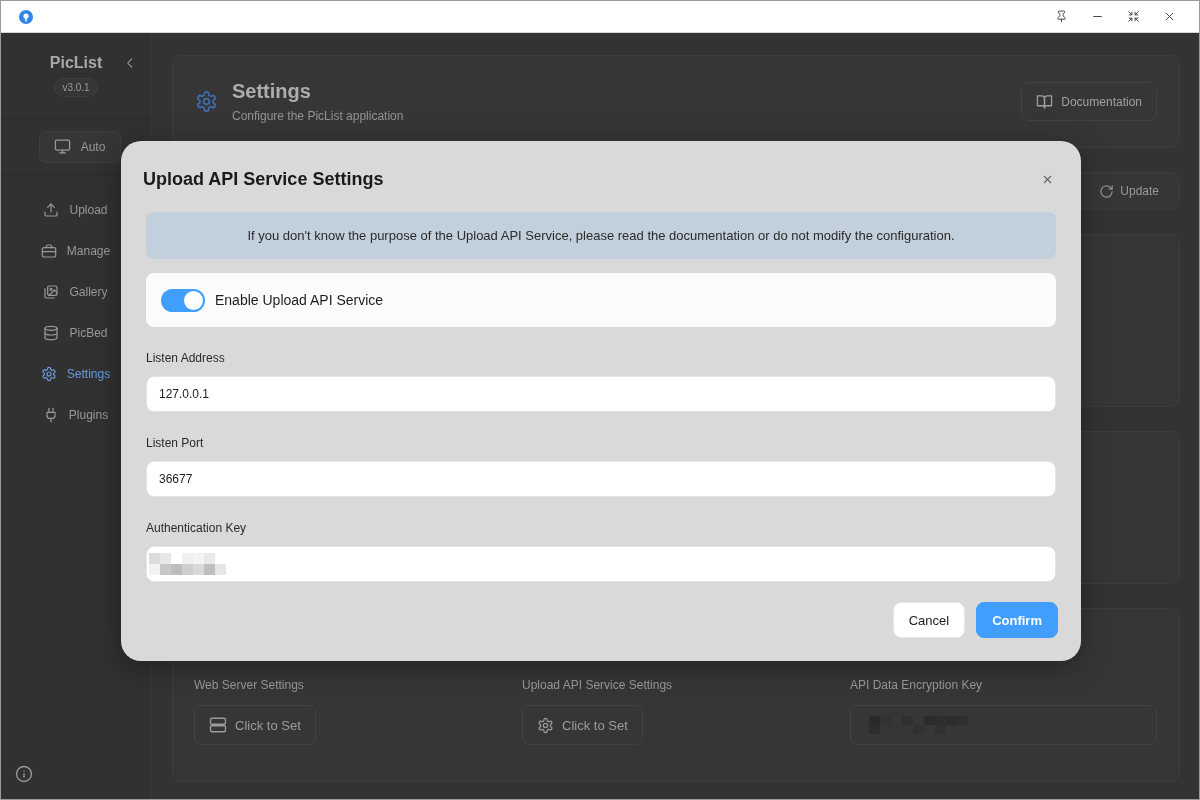 The width and height of the screenshot is (1200, 800). Describe the element at coordinates (76, 87) in the screenshot. I see `version-badge: v3.0.1` at that location.